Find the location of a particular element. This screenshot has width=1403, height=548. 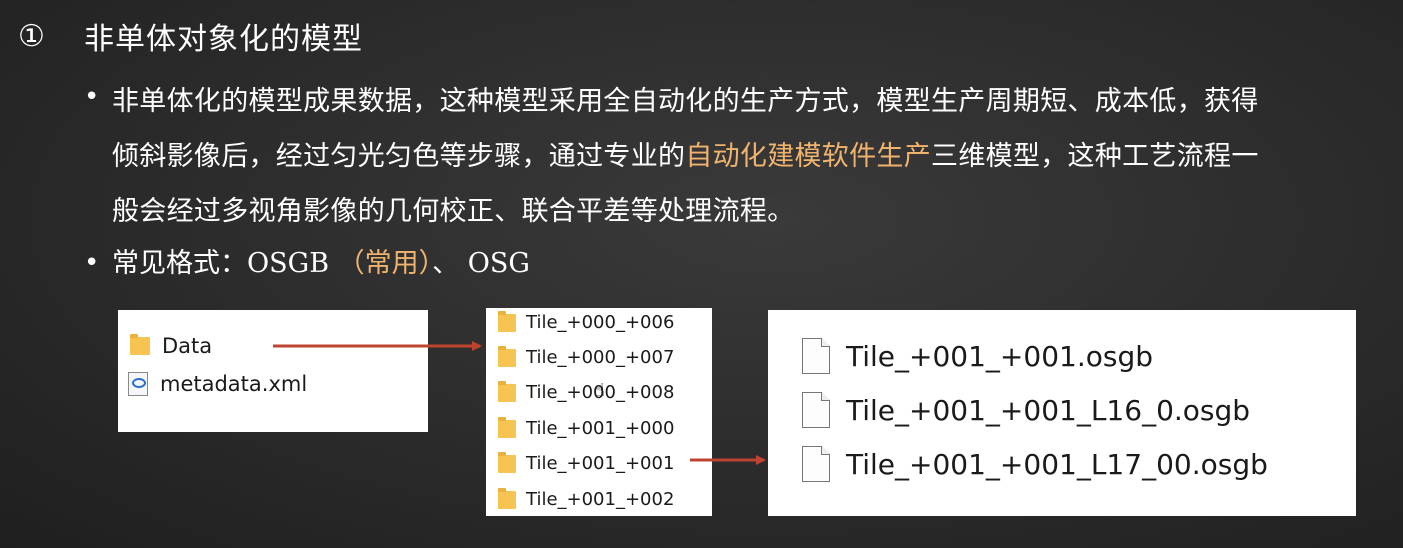

list-item: Tile_+000_+008 is located at coordinates (586, 391).